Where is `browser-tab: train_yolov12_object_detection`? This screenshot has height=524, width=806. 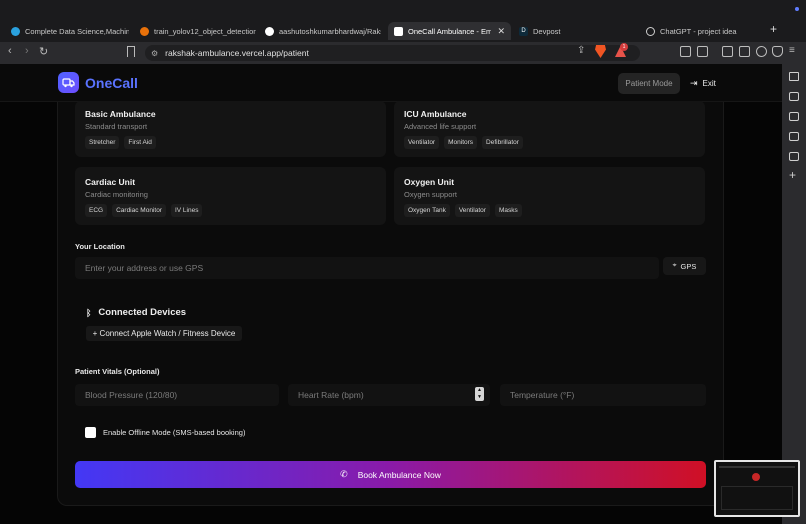
browser-tab: train_yolov12_object_detection is located at coordinates (198, 31).